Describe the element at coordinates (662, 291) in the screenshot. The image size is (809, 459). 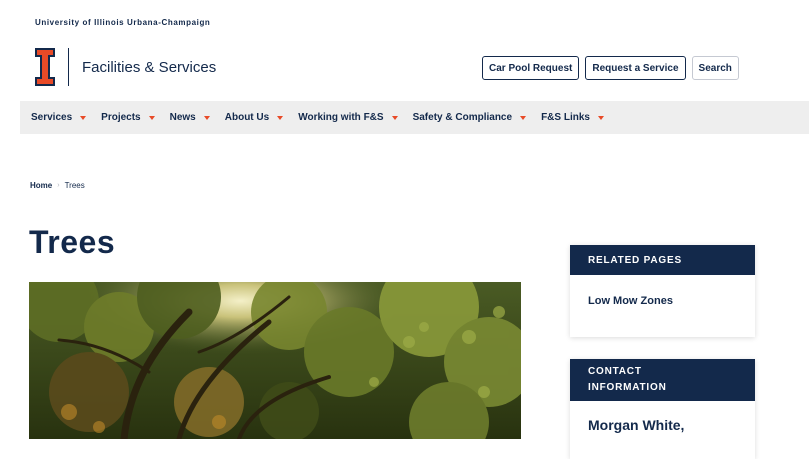
I see `related-pages-card: RELATED PAGES Low Mow Zones` at that location.